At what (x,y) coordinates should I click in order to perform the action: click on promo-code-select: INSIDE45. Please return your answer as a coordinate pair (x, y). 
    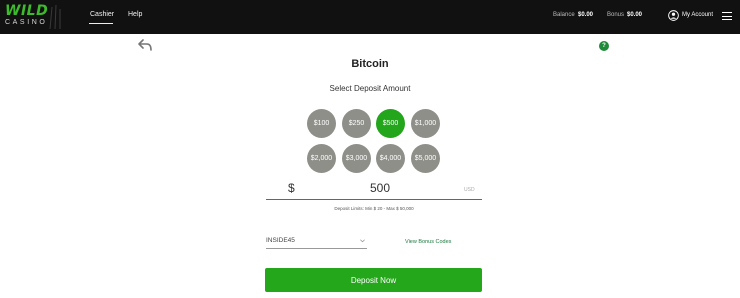
    Looking at the image, I should click on (316, 242).